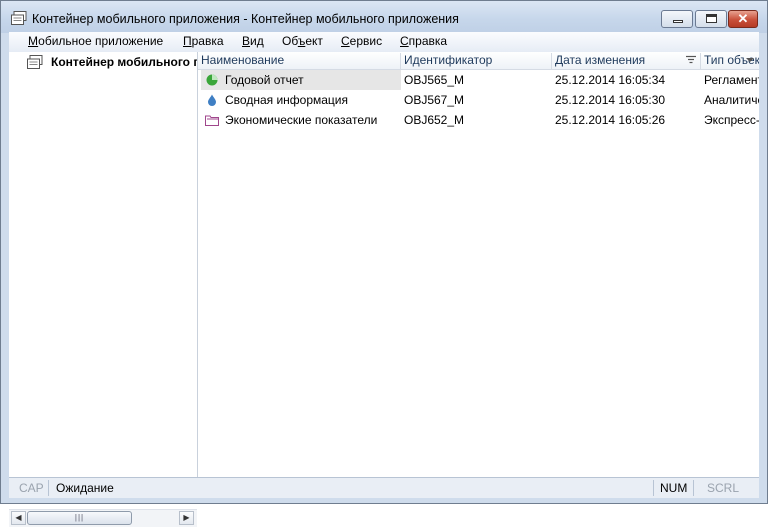  Describe the element at coordinates (203, 41) in the screenshot. I see `menu-edit: Правка` at that location.